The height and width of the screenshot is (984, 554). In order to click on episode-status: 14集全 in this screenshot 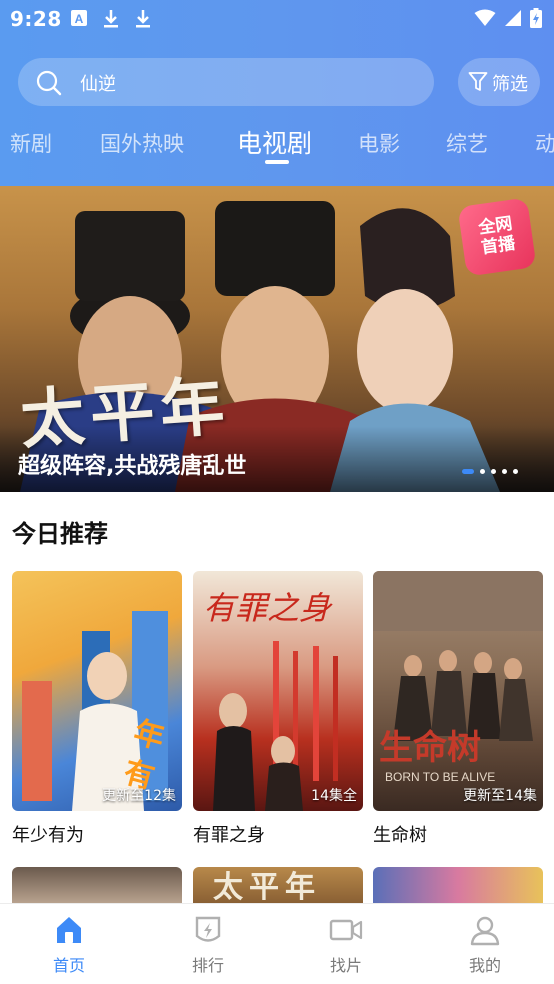, I will do `click(334, 796)`.